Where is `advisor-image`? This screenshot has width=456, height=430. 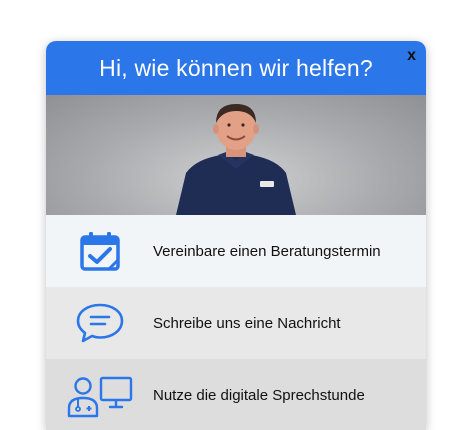 advisor-image is located at coordinates (236, 159).